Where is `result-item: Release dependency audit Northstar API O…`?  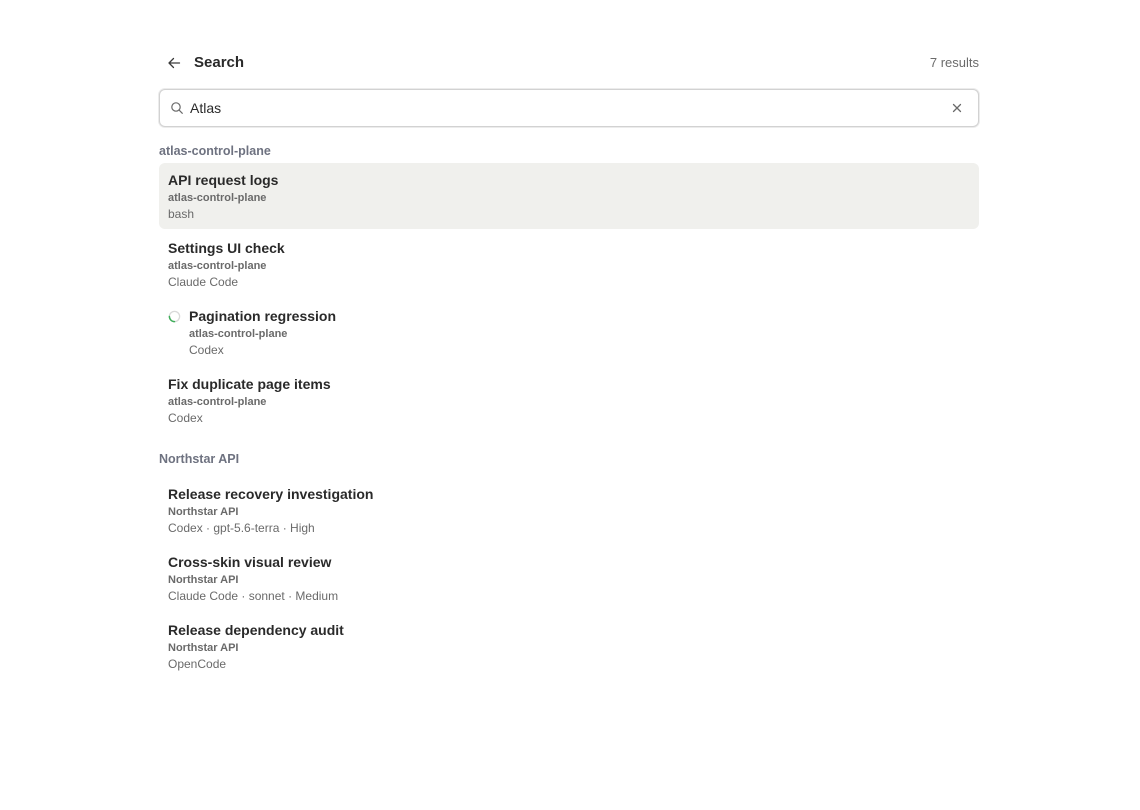 result-item: Release dependency audit Northstar API O… is located at coordinates (569, 646).